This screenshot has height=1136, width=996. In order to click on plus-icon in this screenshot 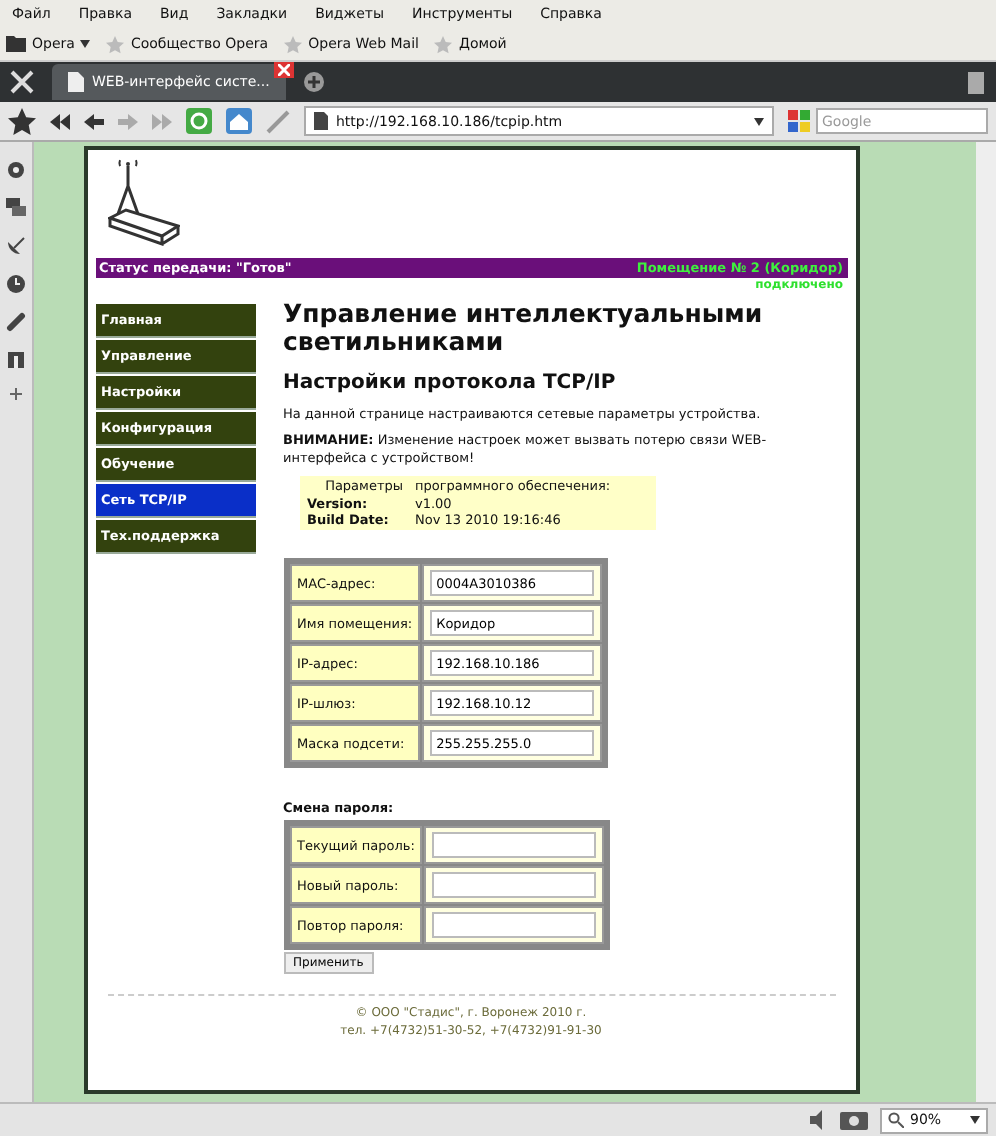, I will do `click(16, 394)`.